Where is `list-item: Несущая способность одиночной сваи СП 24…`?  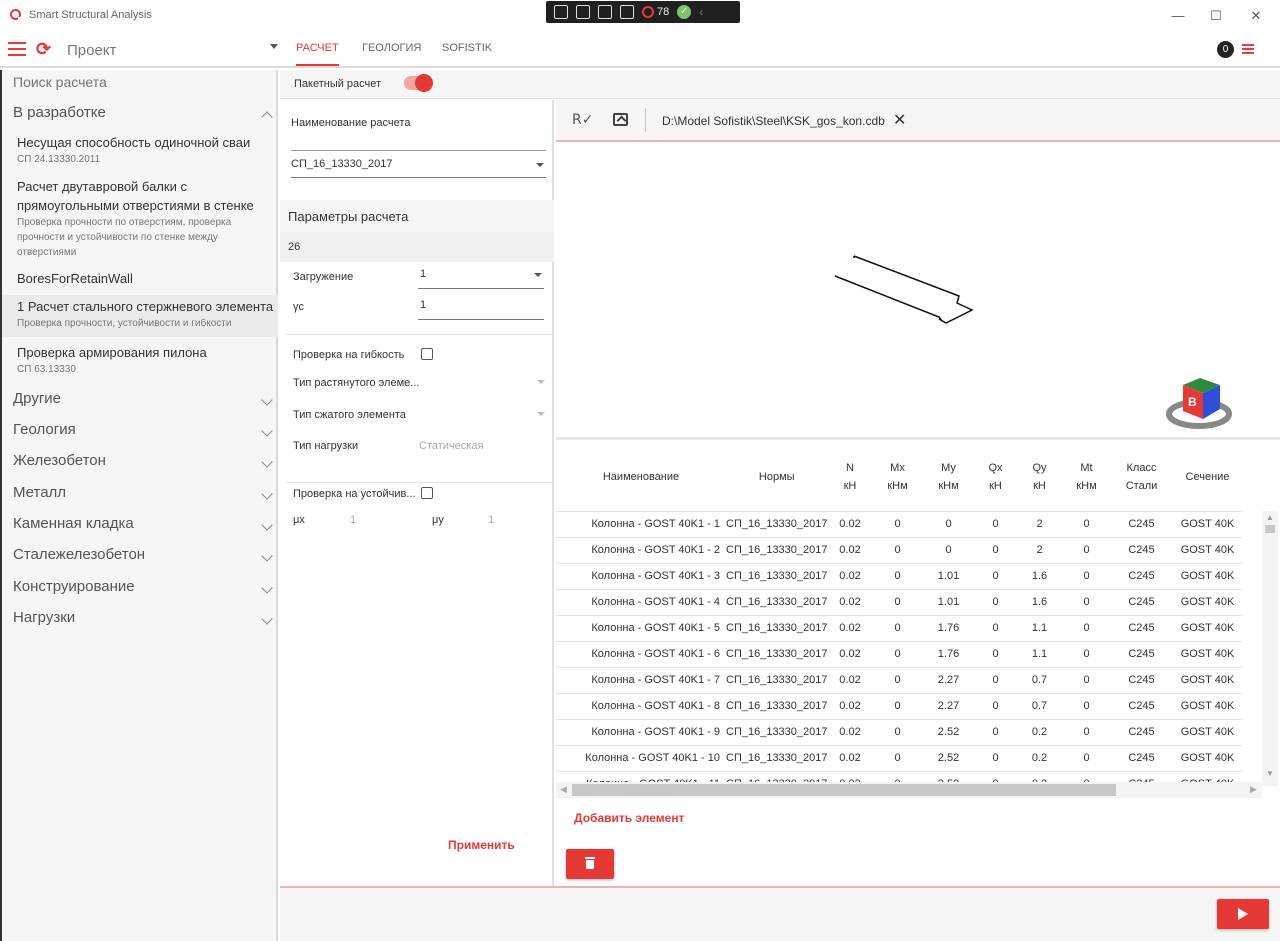
list-item: Несущая способность одиночной сваи СП 24… is located at coordinates (140, 150).